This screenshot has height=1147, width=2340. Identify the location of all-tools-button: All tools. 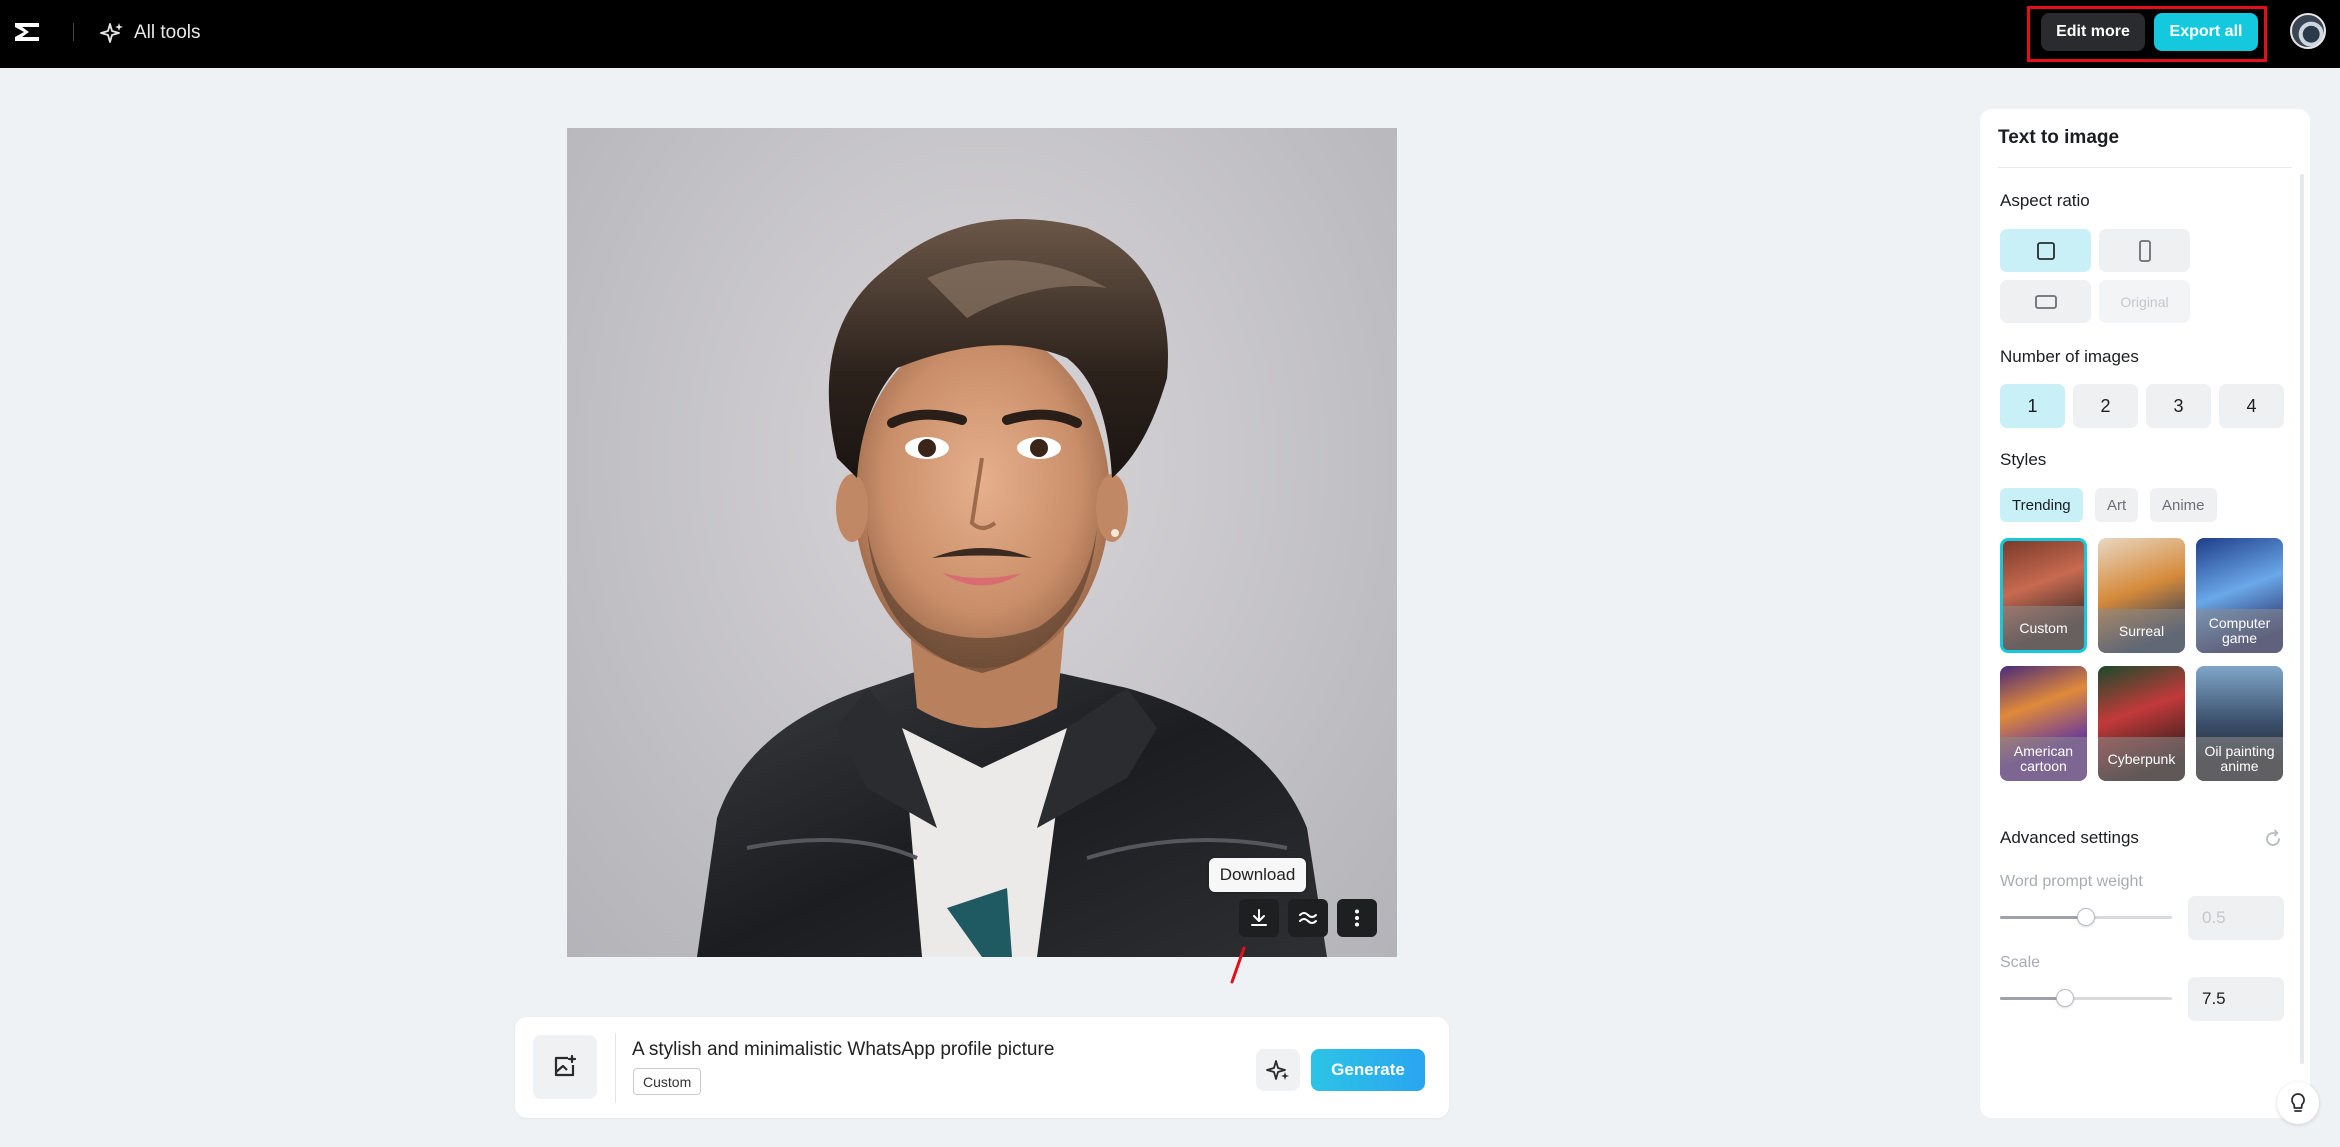
(150, 33).